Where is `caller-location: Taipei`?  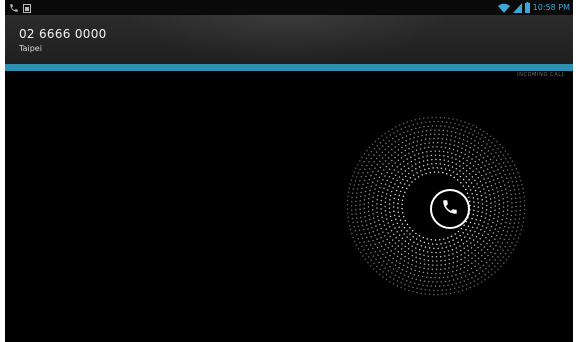 caller-location: Taipei is located at coordinates (30, 48).